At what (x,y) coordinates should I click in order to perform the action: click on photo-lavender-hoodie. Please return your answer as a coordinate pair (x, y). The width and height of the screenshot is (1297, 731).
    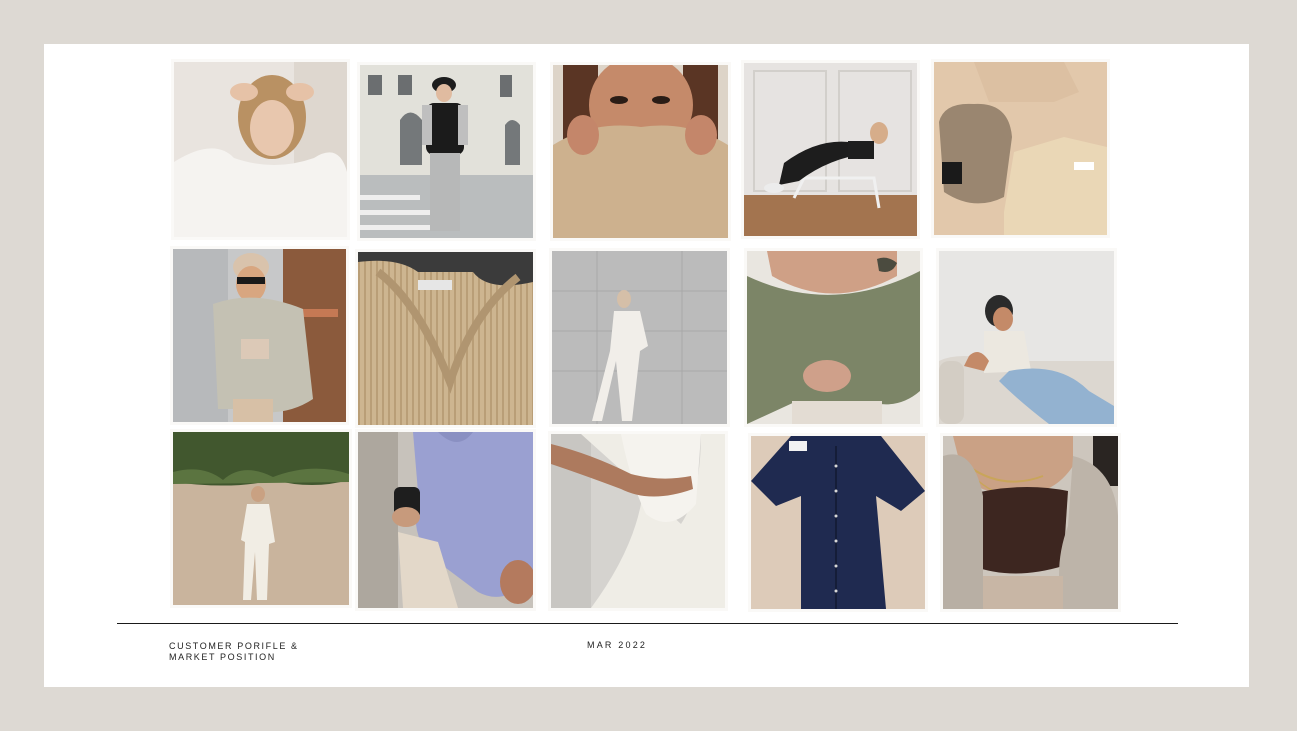
    Looking at the image, I should click on (445, 520).